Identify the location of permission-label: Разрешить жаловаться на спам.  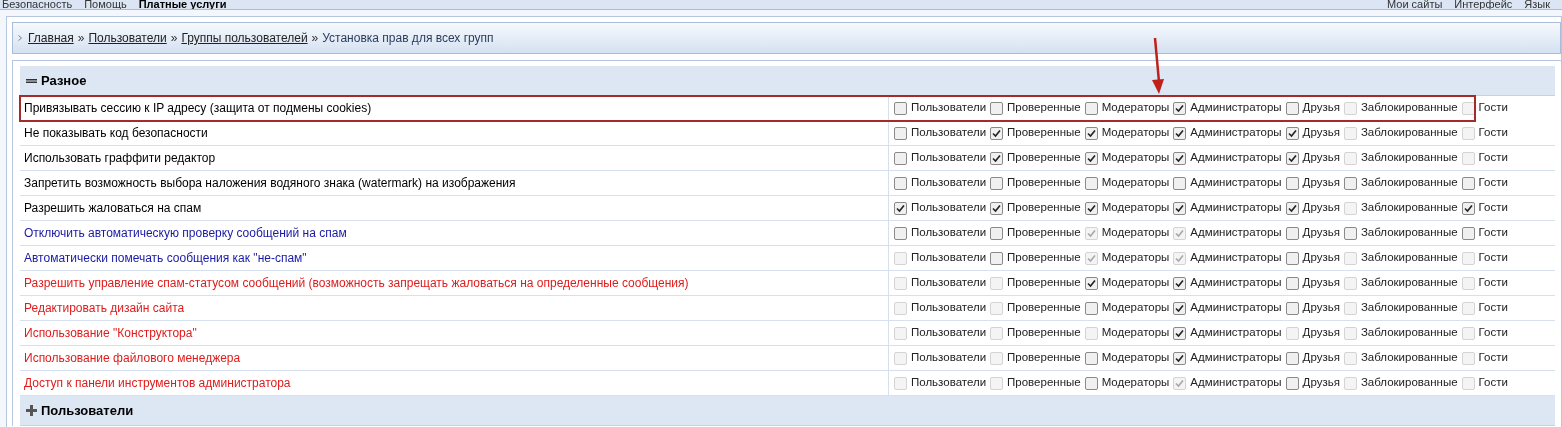
(113, 208).